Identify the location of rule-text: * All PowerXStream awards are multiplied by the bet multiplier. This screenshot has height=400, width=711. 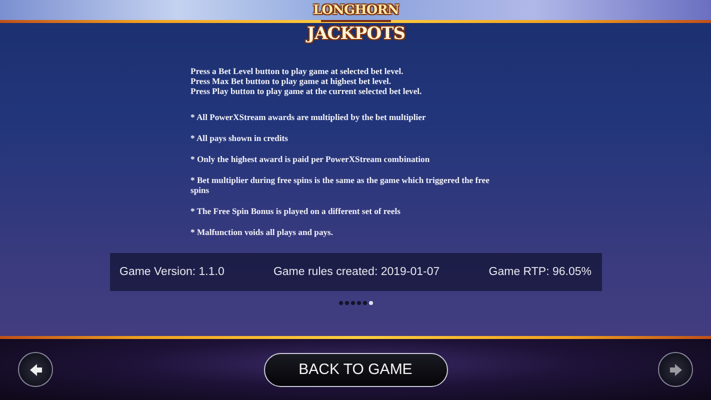
(308, 117).